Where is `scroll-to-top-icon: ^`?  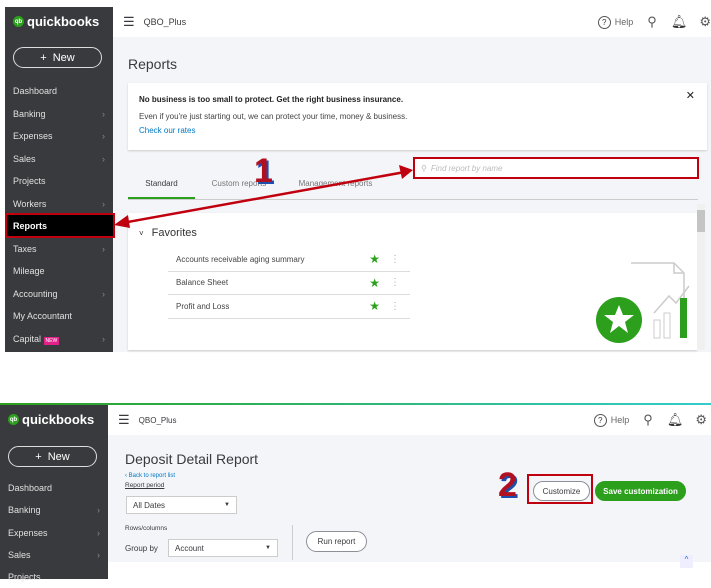 scroll-to-top-icon: ^ is located at coordinates (686, 561).